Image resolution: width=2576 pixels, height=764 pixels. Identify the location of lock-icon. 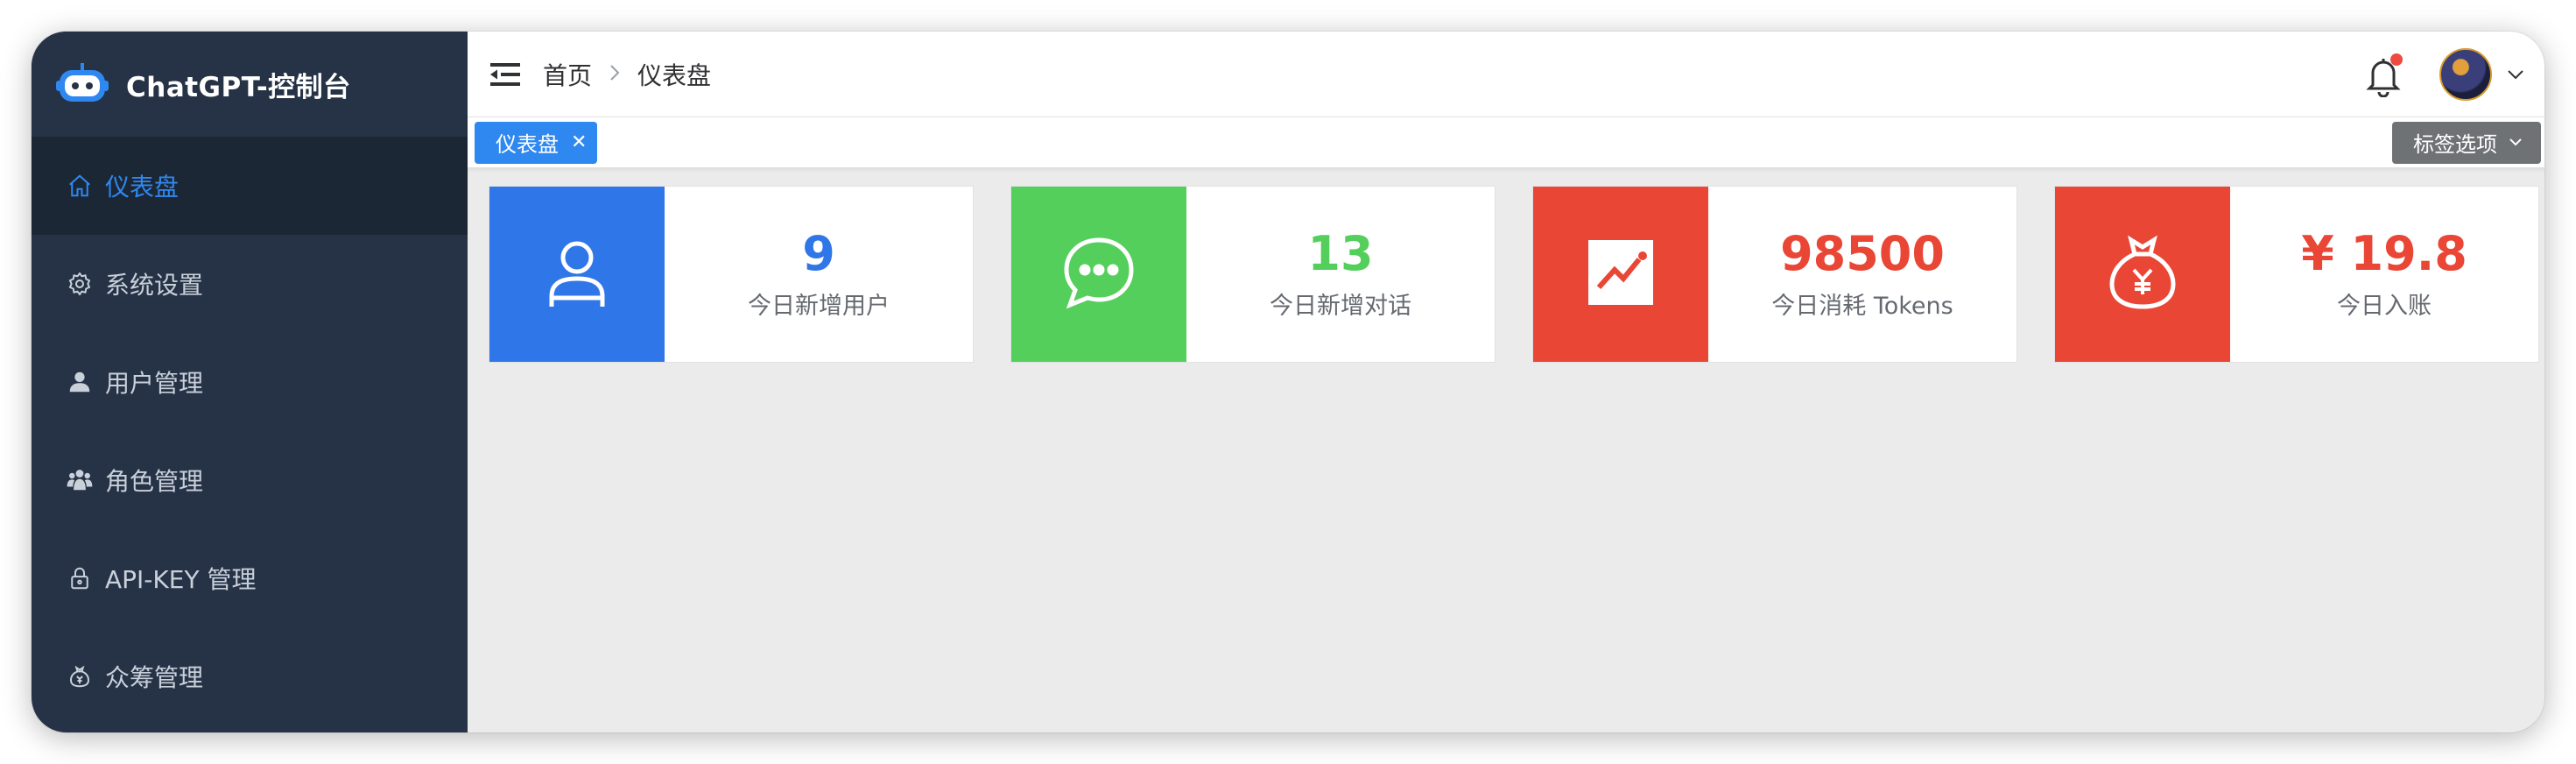
(80, 578).